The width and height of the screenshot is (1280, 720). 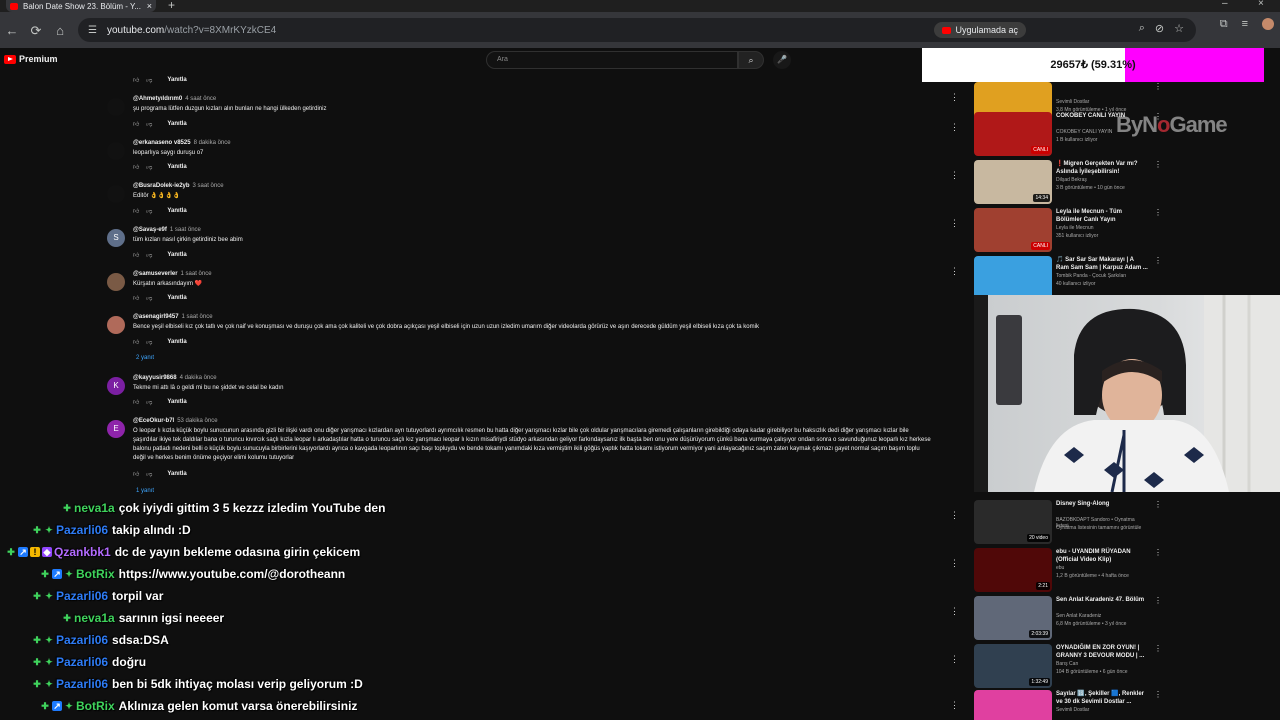 What do you see at coordinates (1102, 616) in the screenshot?
I see `channel-name: Sen Anlat Karadeniz` at bounding box center [1102, 616].